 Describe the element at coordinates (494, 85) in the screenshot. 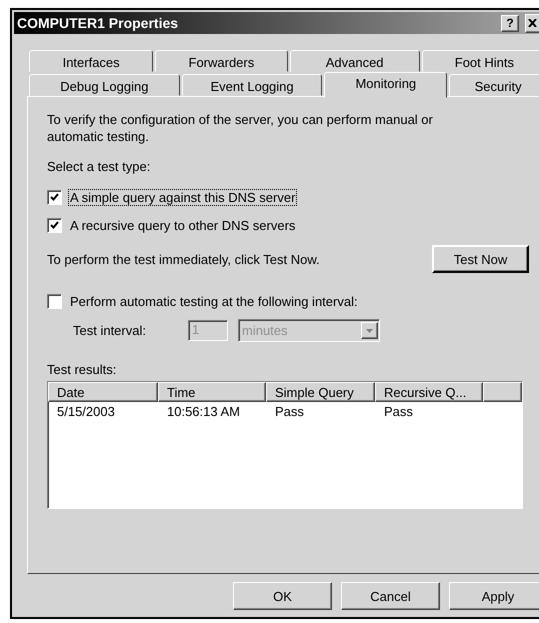

I see `tab: Security` at that location.